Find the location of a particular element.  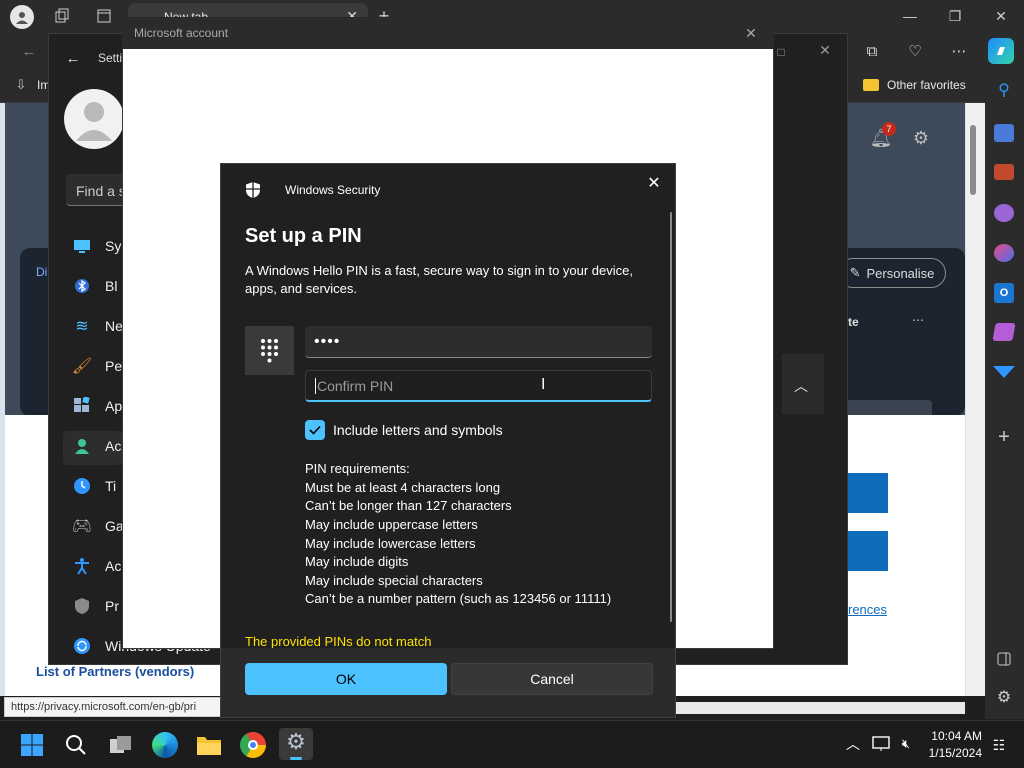

taskbar-search-icon is located at coordinates (76, 745).